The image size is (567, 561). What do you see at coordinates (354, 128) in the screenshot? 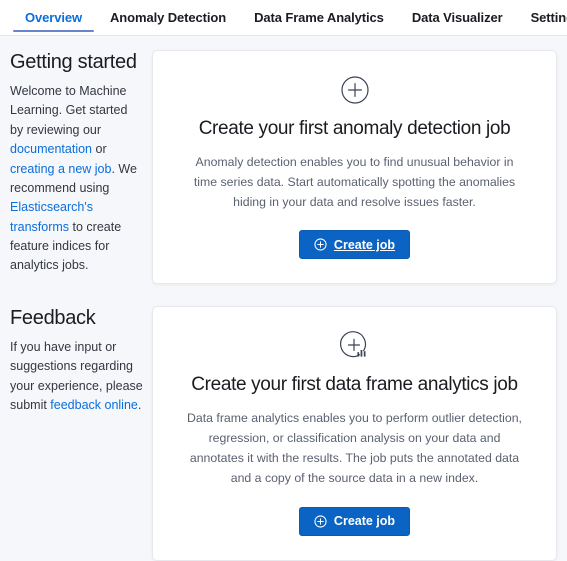
I see `anomaly-detection-card-title: Create your first anomaly detection job` at bounding box center [354, 128].